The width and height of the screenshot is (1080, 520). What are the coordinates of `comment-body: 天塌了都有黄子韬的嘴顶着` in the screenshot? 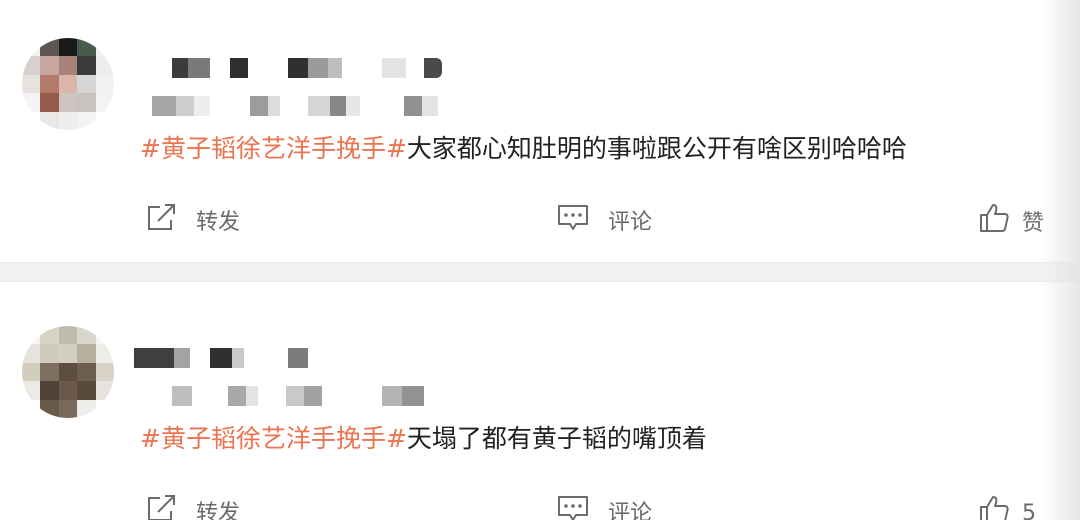 It's located at (556, 438).